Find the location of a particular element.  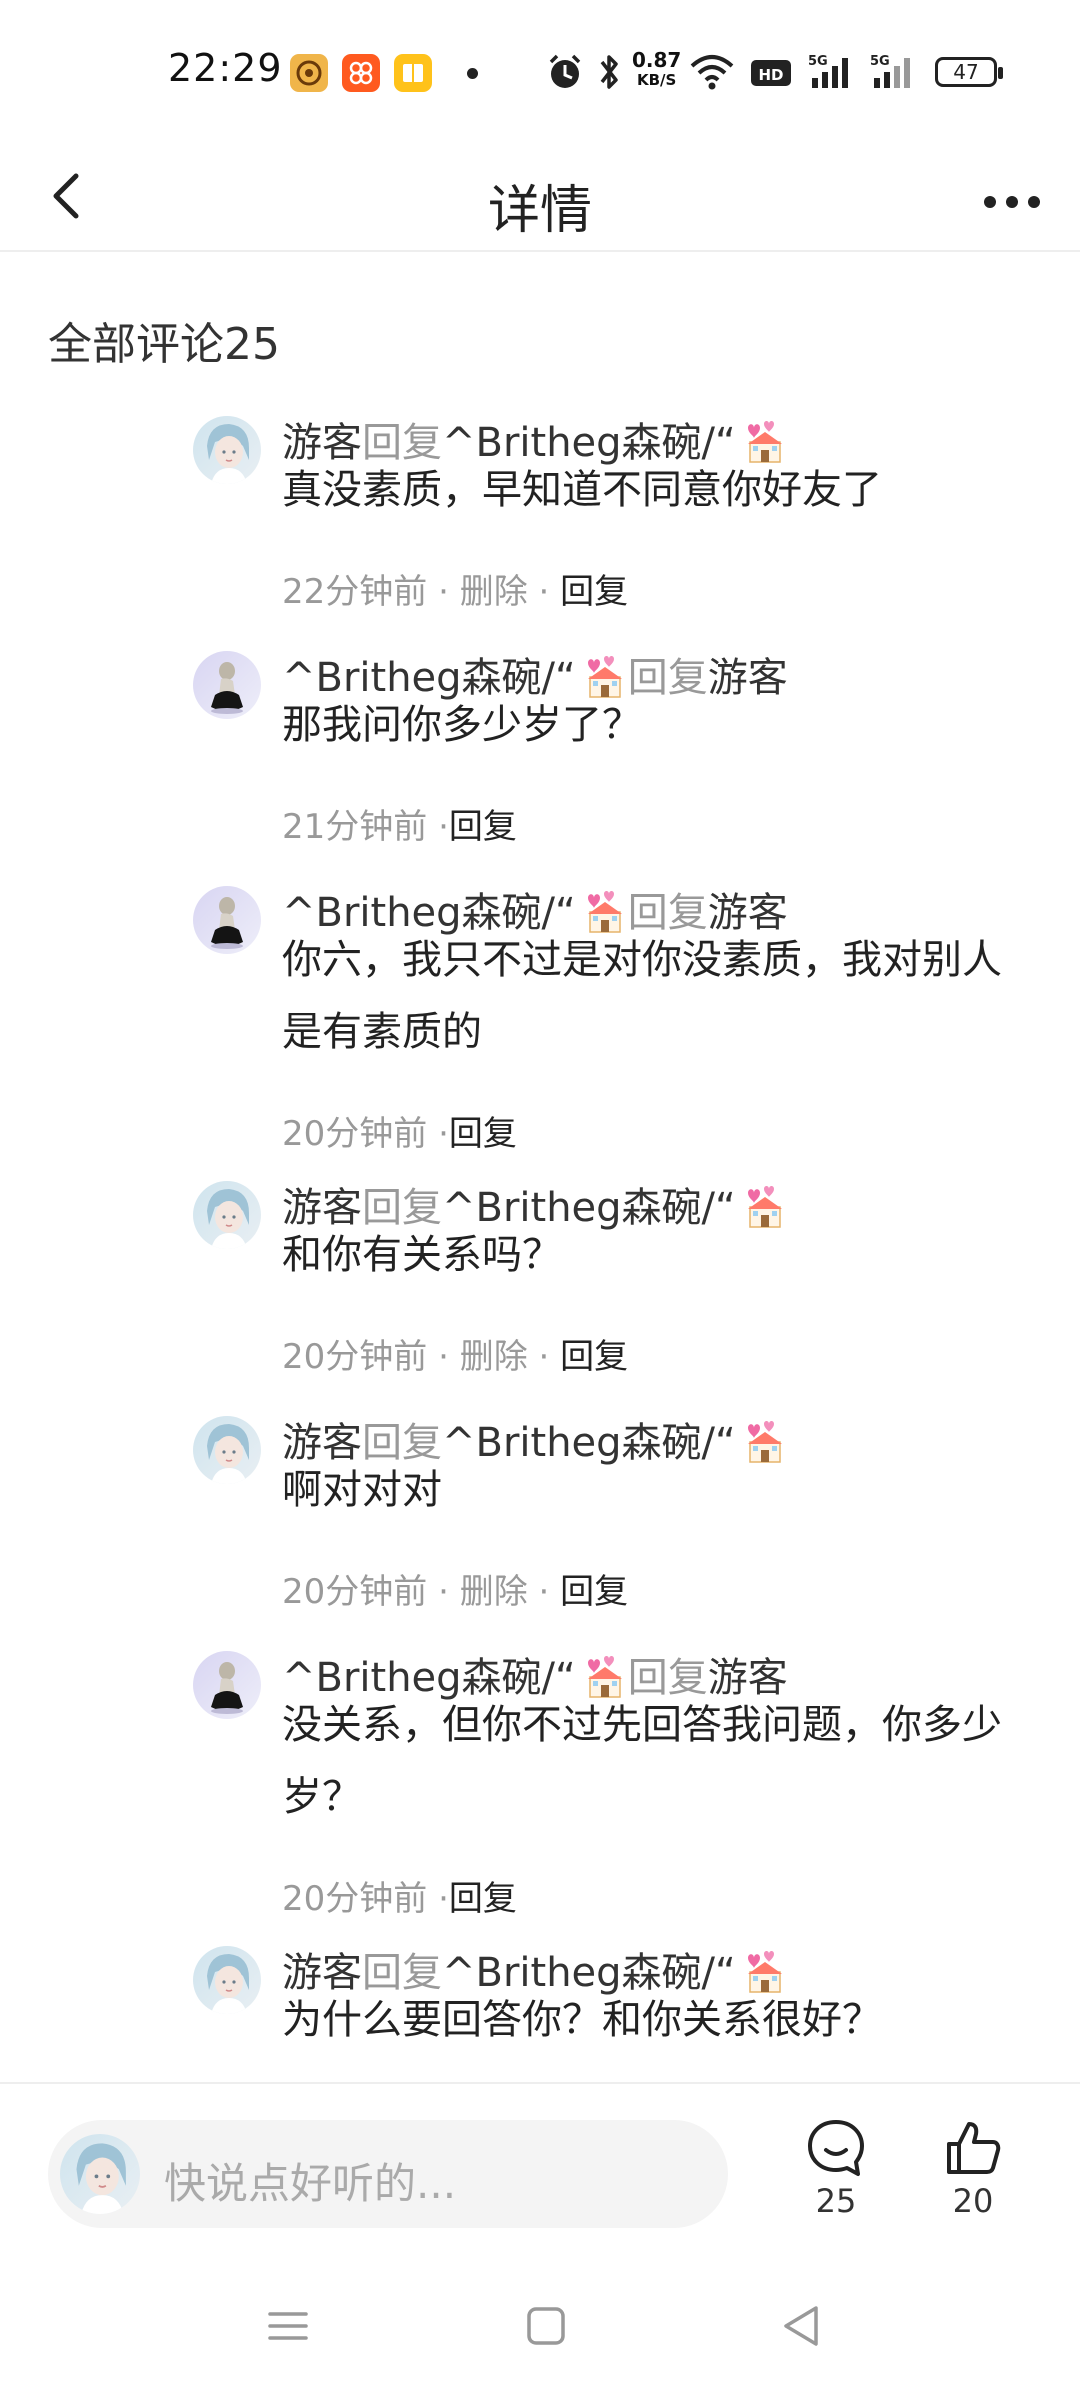

nav-back-button is located at coordinates (802, 2326).